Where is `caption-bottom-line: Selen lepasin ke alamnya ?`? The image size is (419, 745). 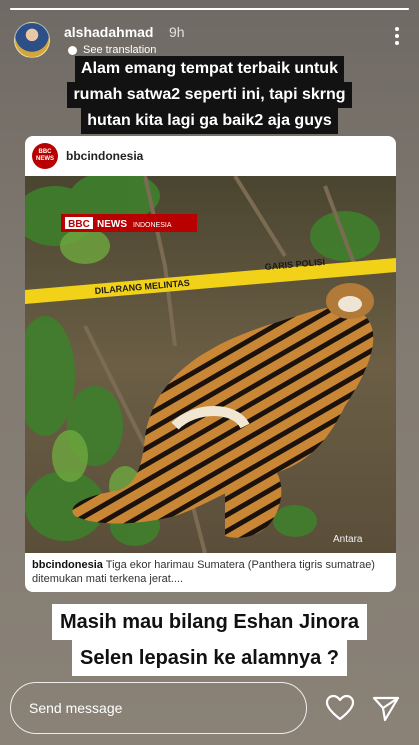
caption-bottom-line: Selen lepasin ke alamnya ? is located at coordinates (209, 658).